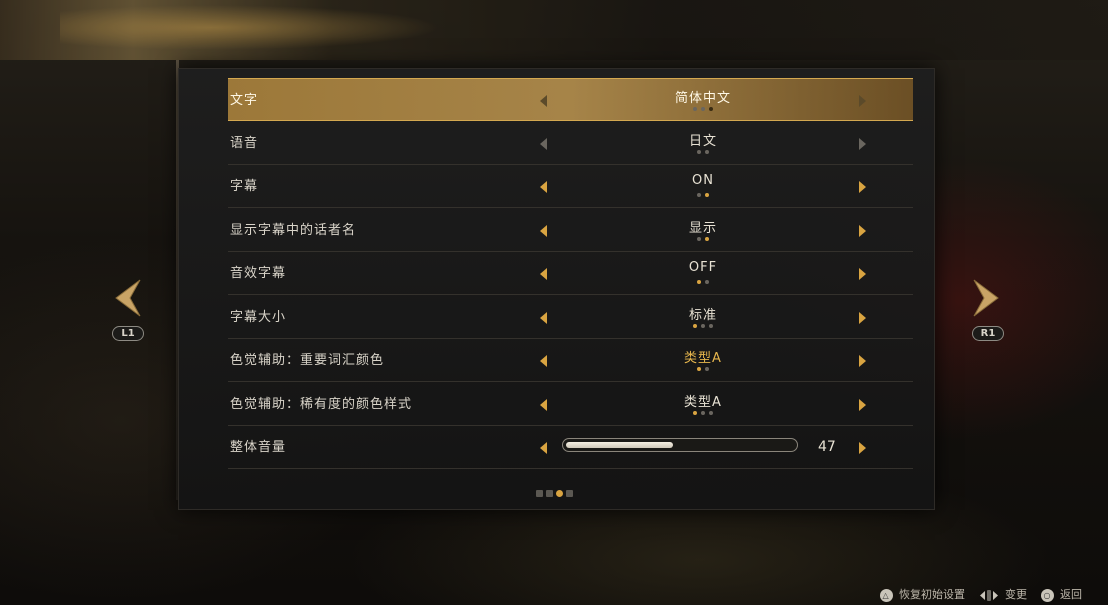 Image resolution: width=1108 pixels, height=605 pixels. Describe the element at coordinates (570, 317) in the screenshot. I see `setting-row: 字幕大小 标准` at that location.